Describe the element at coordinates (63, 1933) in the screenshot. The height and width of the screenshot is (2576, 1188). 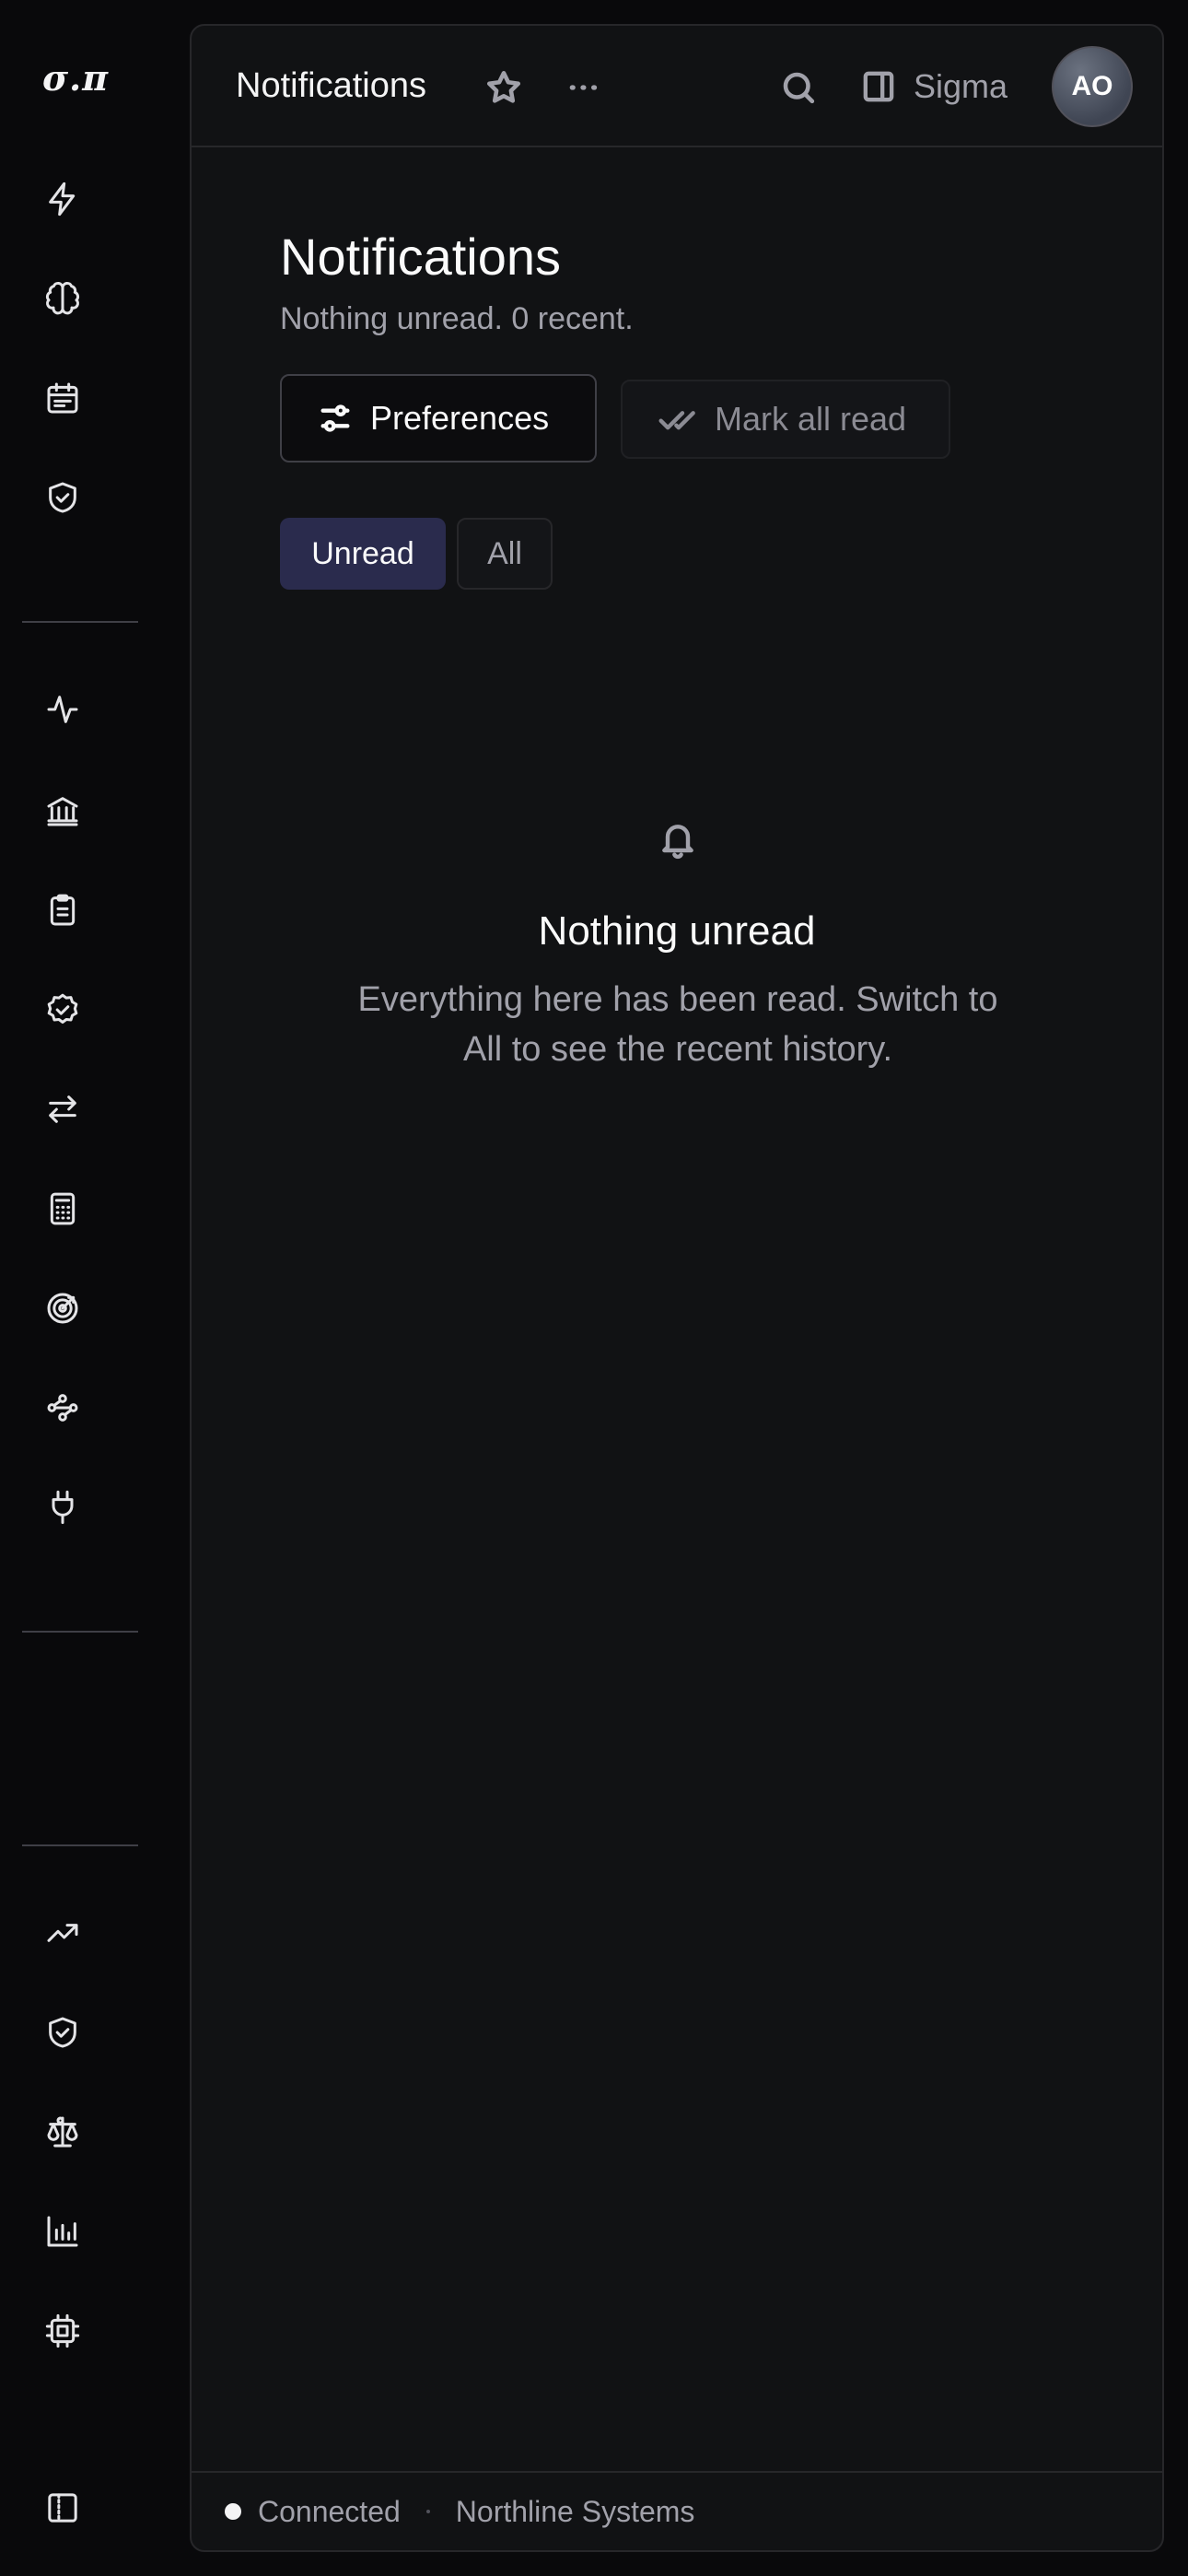
I see `trending-up-icon` at that location.